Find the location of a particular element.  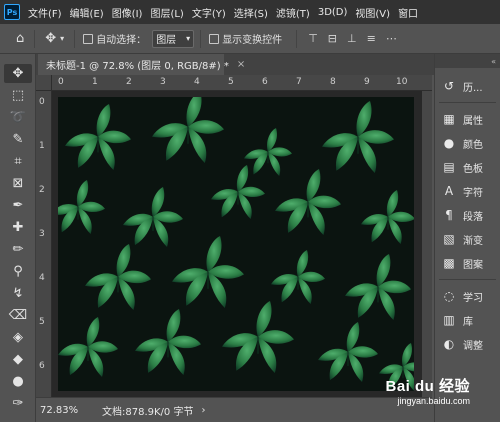

toolbar-grip is located at coordinates (17, 58).